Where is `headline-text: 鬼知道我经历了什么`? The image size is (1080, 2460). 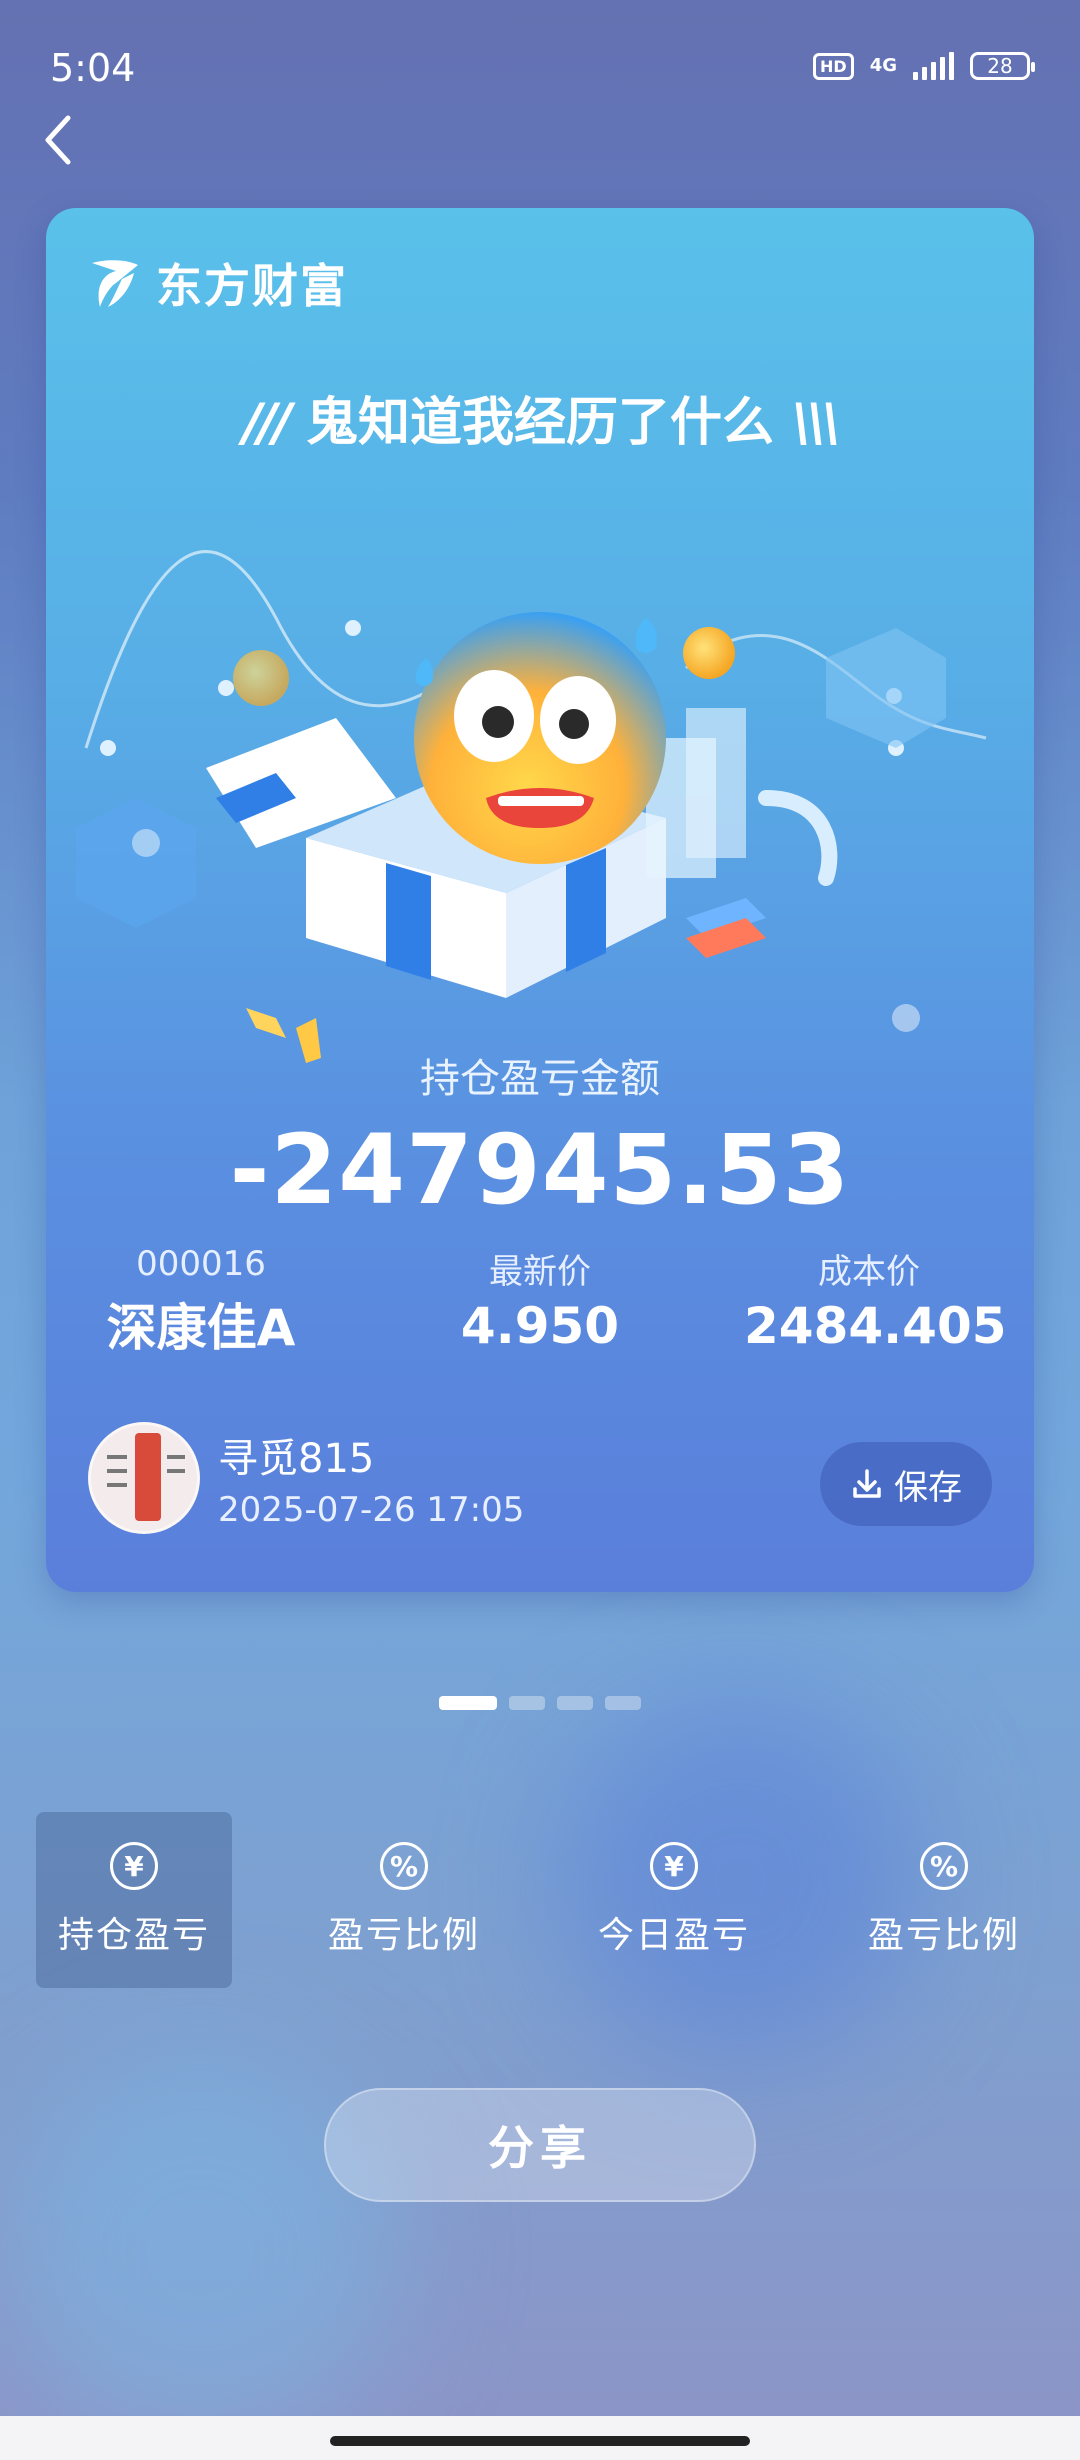 headline-text: 鬼知道我经历了什么 is located at coordinates (539, 423).